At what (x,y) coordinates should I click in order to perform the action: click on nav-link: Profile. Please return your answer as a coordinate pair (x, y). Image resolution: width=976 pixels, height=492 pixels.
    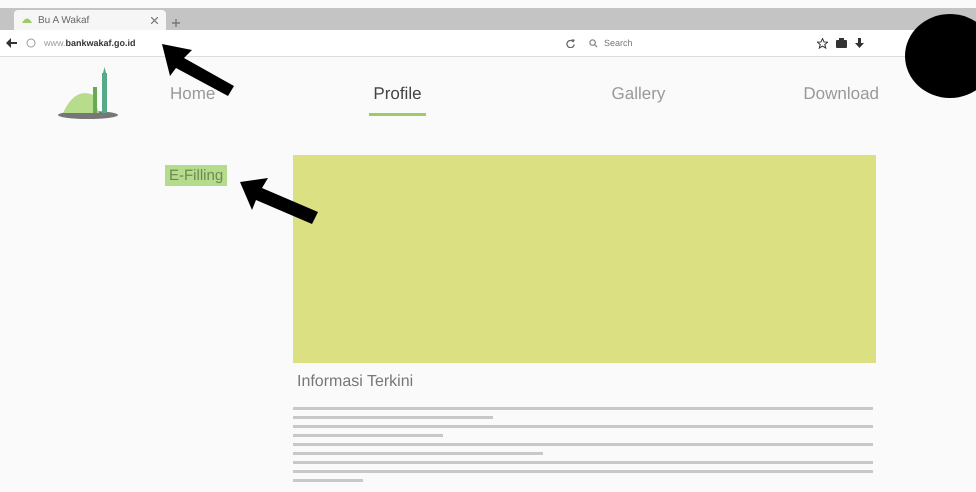
    Looking at the image, I should click on (397, 95).